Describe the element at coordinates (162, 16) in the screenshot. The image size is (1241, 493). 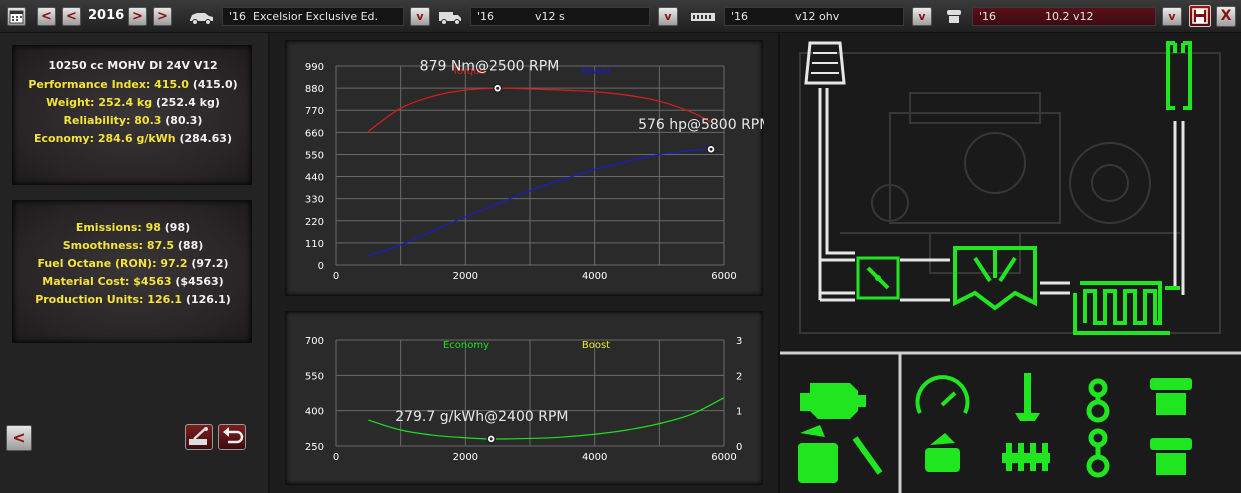
I see `next-decade-button: >` at that location.